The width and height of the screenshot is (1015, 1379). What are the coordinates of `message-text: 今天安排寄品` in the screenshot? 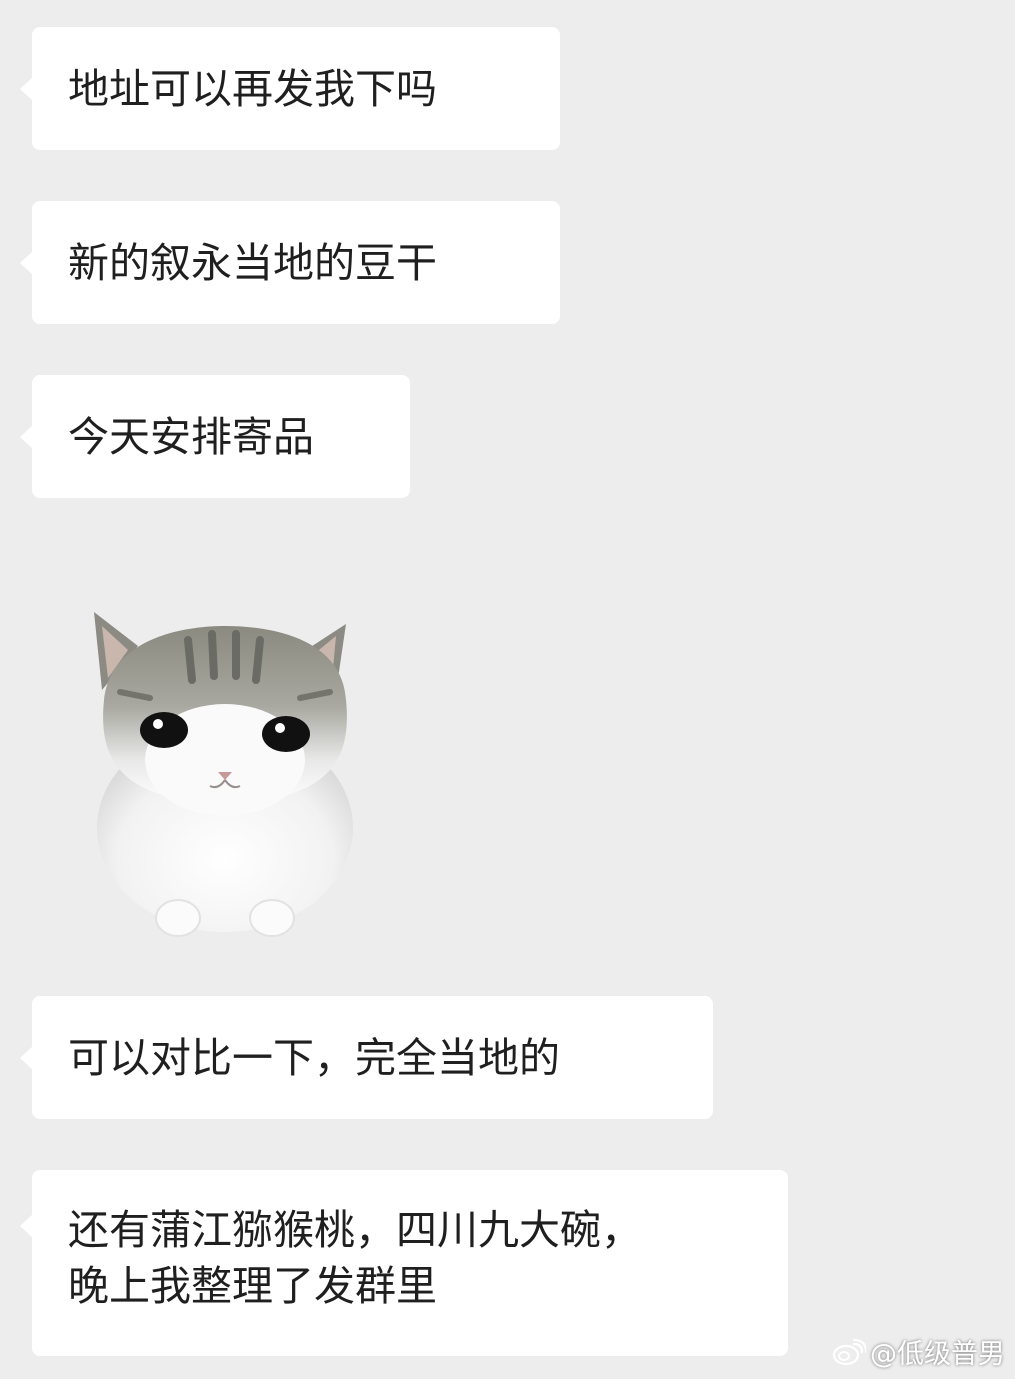 It's located at (191, 436).